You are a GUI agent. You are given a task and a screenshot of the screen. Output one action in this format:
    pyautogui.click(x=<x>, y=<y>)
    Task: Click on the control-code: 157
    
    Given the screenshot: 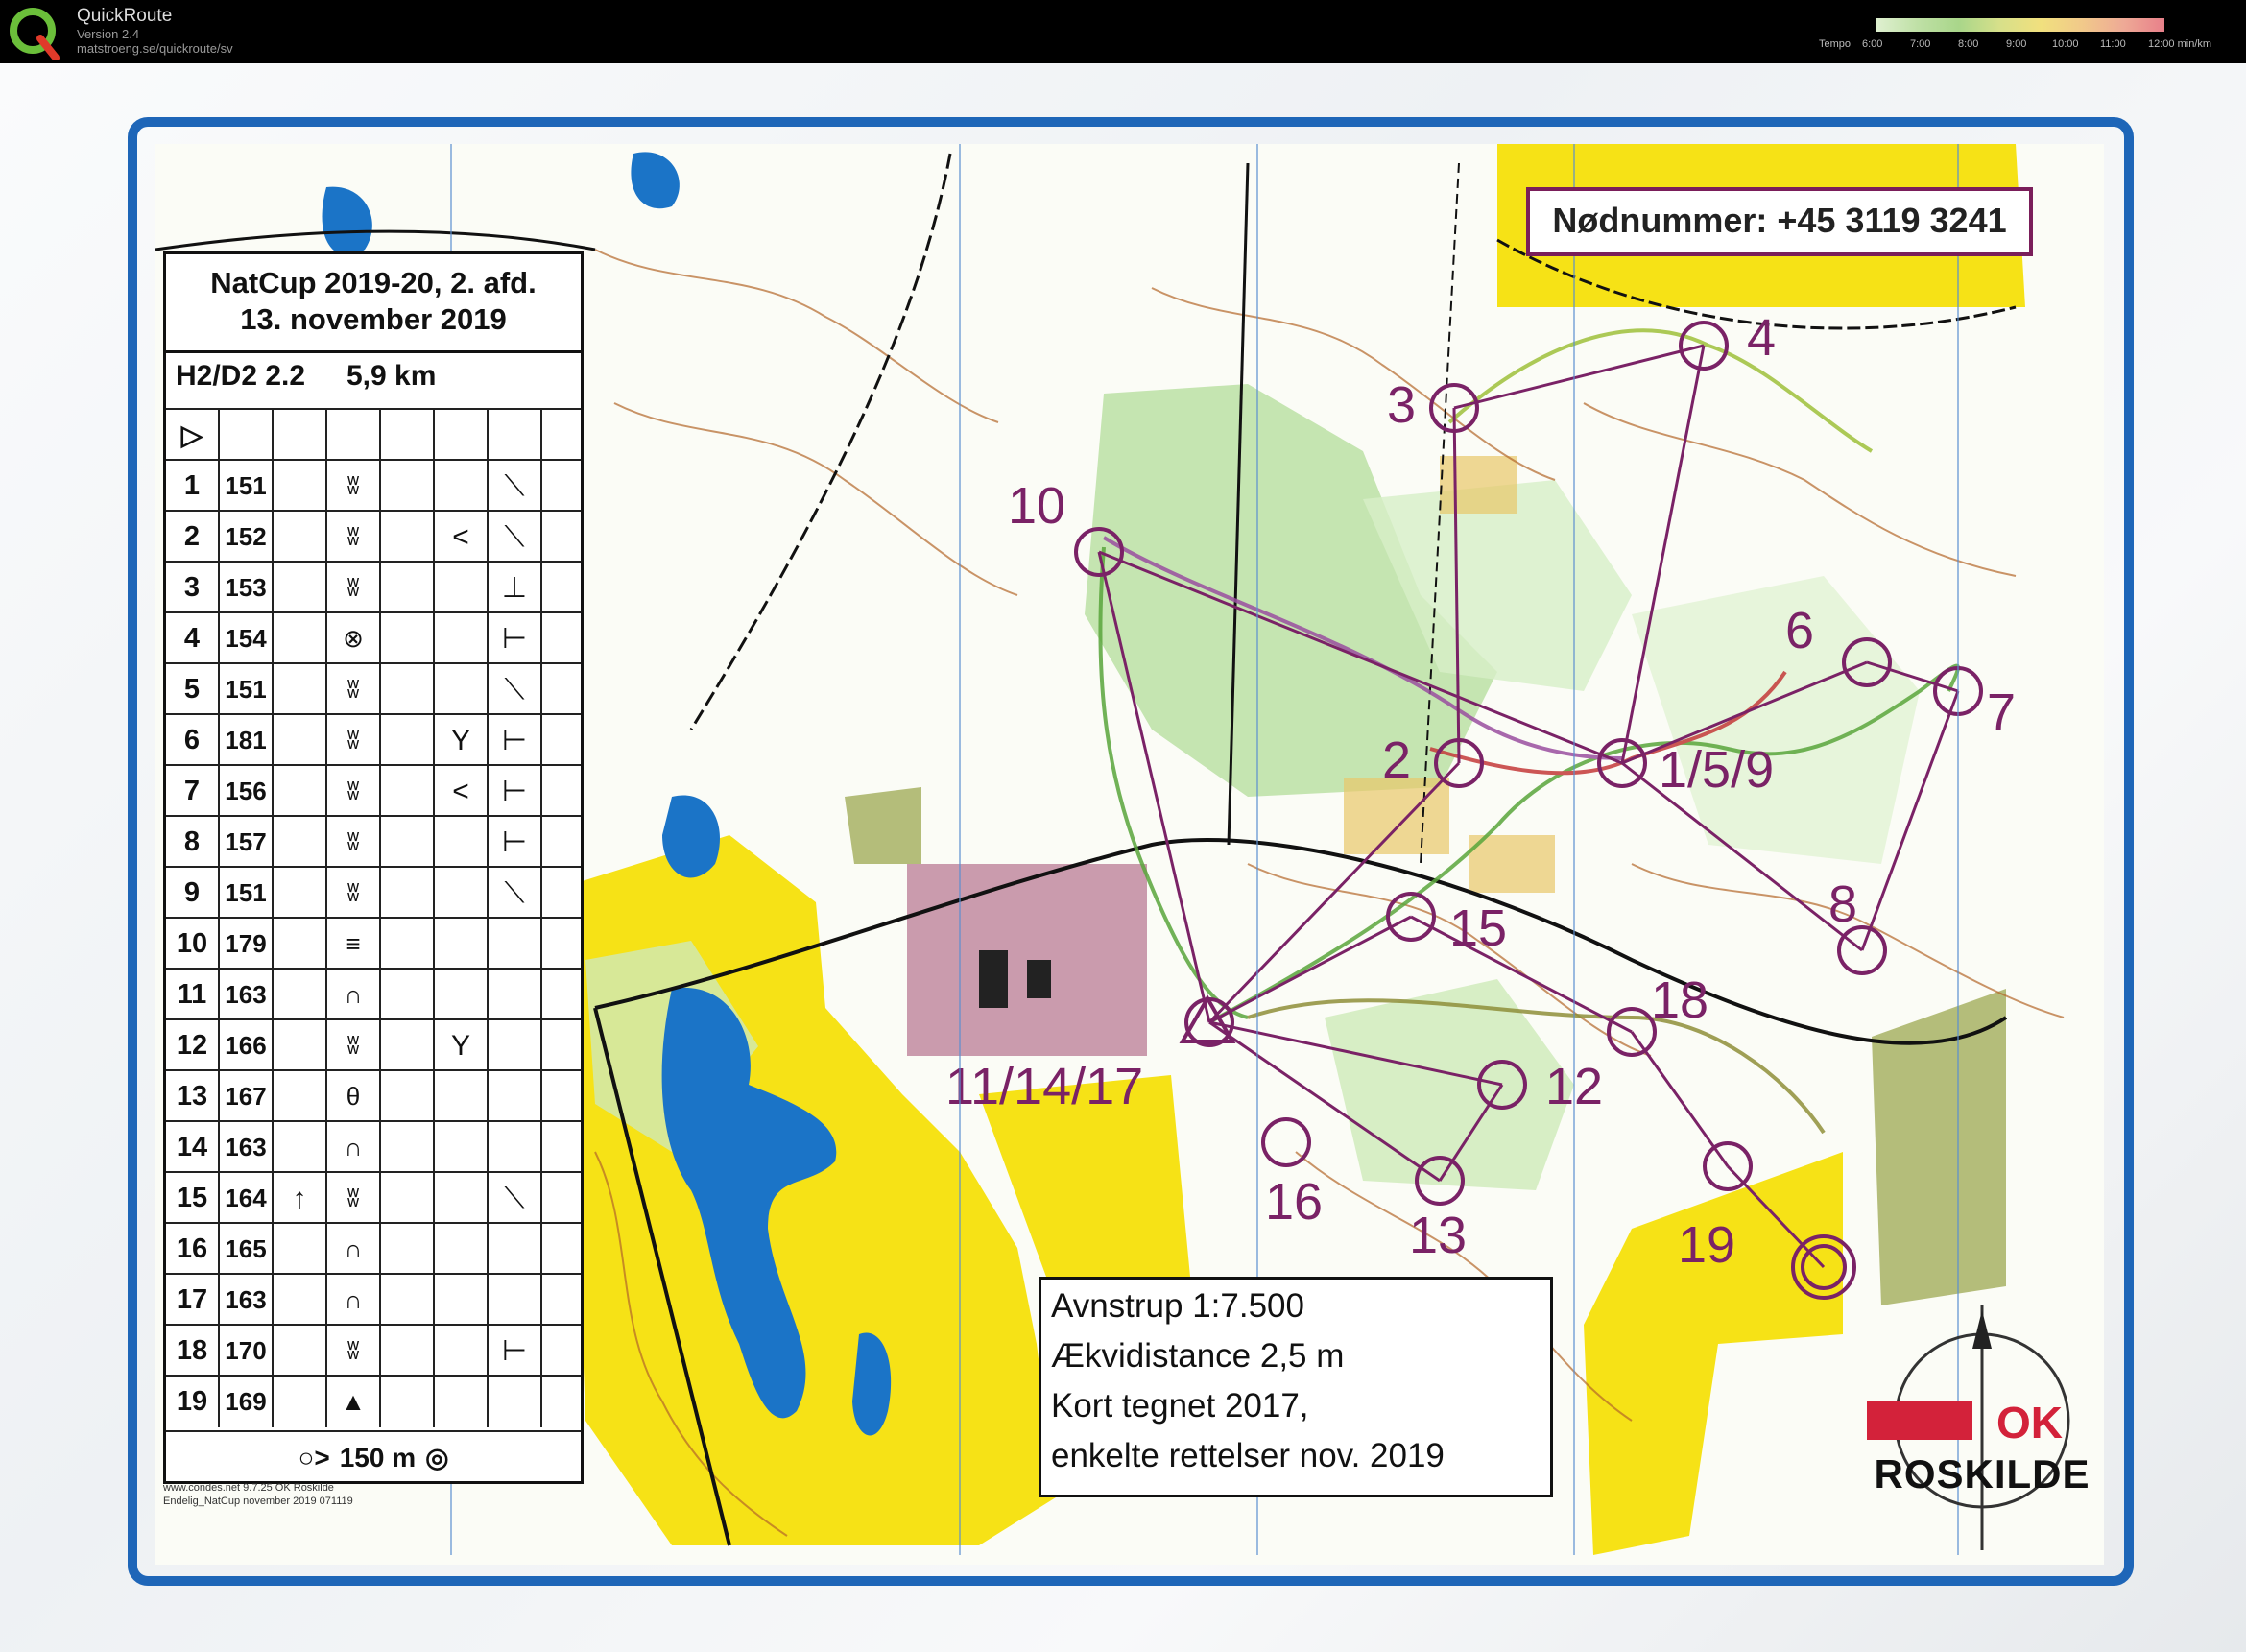 What is the action you would take?
    pyautogui.click(x=247, y=842)
    